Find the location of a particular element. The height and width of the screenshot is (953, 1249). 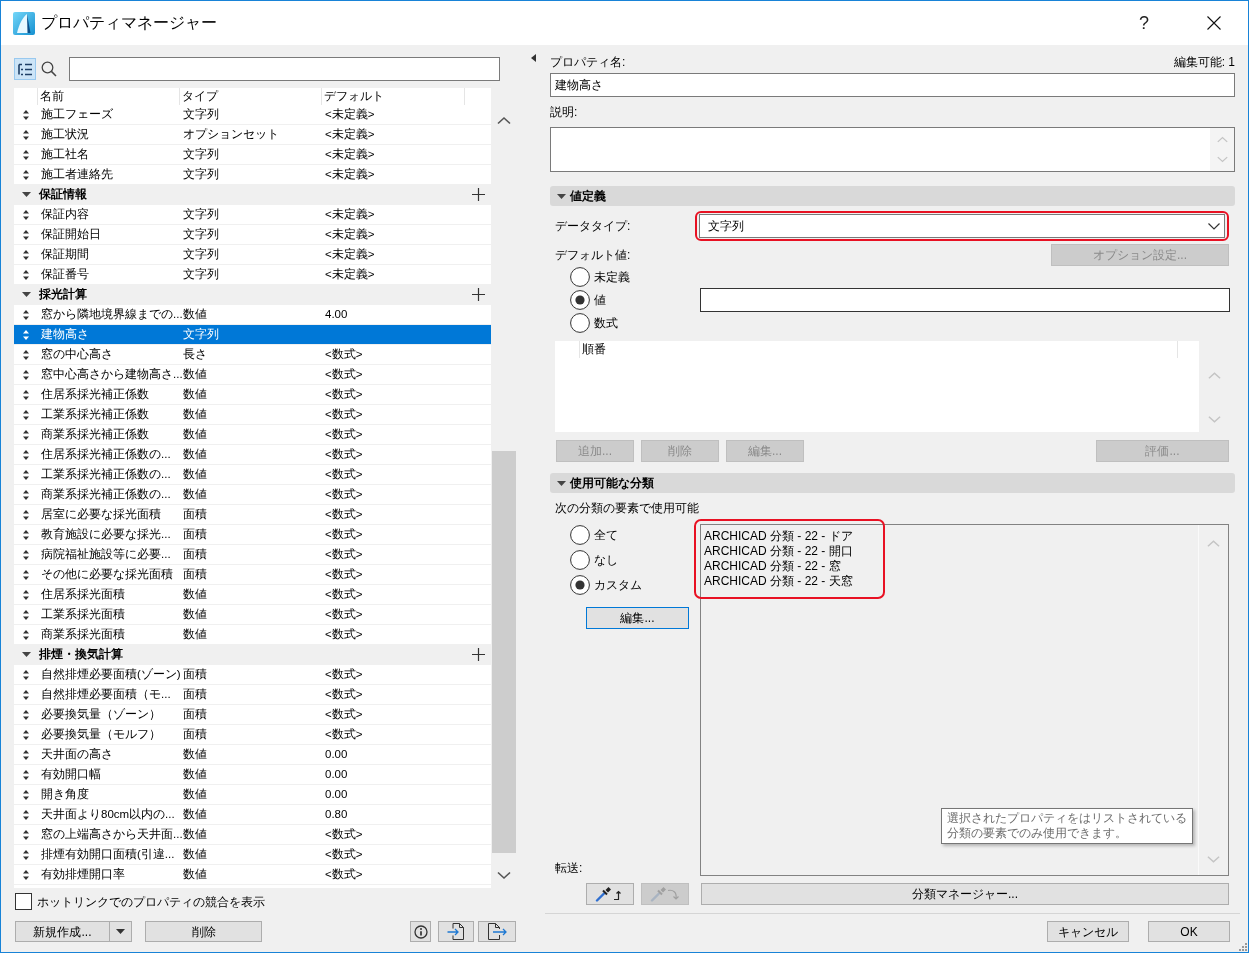

radio-option: カスタム is located at coordinates (606, 585).